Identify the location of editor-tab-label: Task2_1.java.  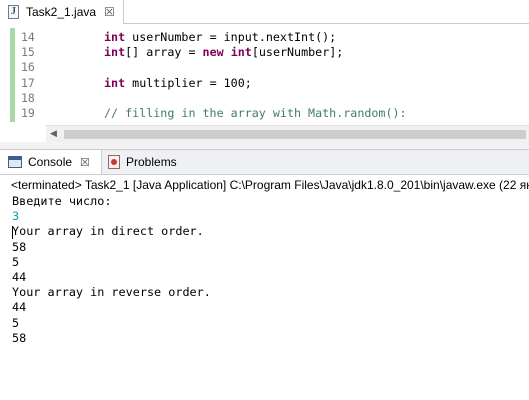
(61, 12).